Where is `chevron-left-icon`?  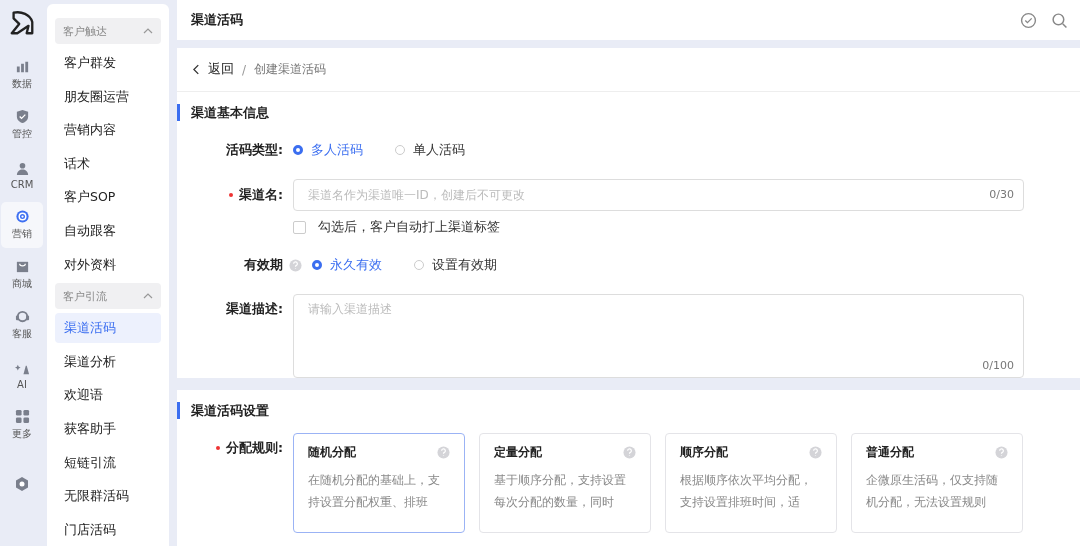
chevron-left-icon is located at coordinates (196, 69).